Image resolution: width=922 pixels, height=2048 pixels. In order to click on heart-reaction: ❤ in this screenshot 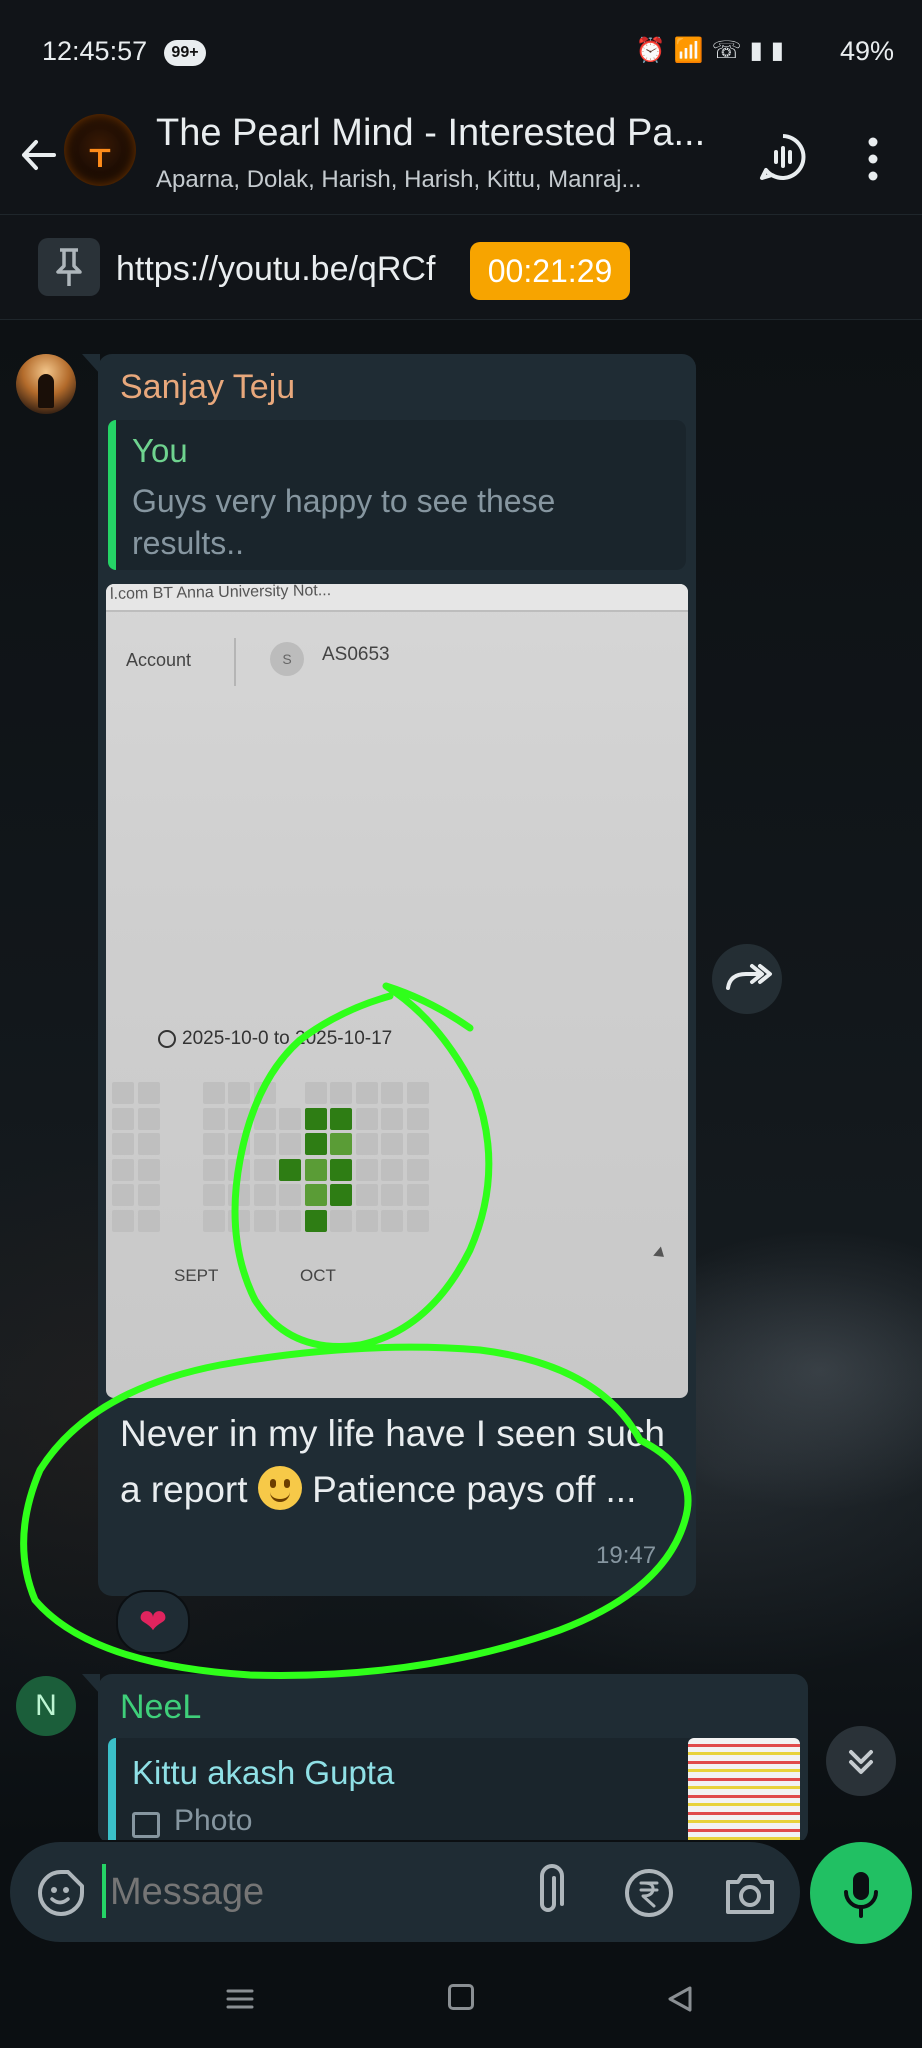, I will do `click(153, 1622)`.